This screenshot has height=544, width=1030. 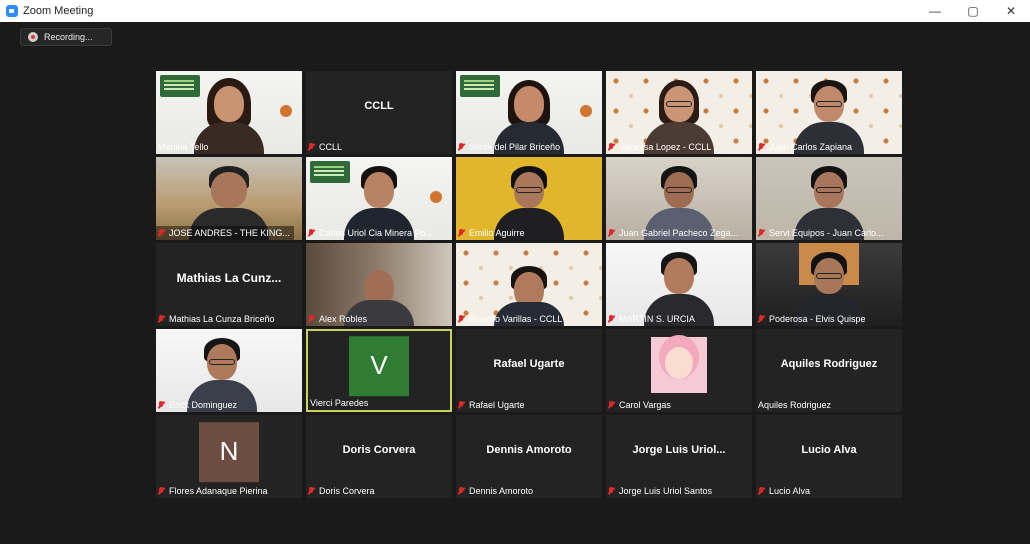 What do you see at coordinates (529, 198) in the screenshot?
I see `participant-tile: Emilio Aguirre` at bounding box center [529, 198].